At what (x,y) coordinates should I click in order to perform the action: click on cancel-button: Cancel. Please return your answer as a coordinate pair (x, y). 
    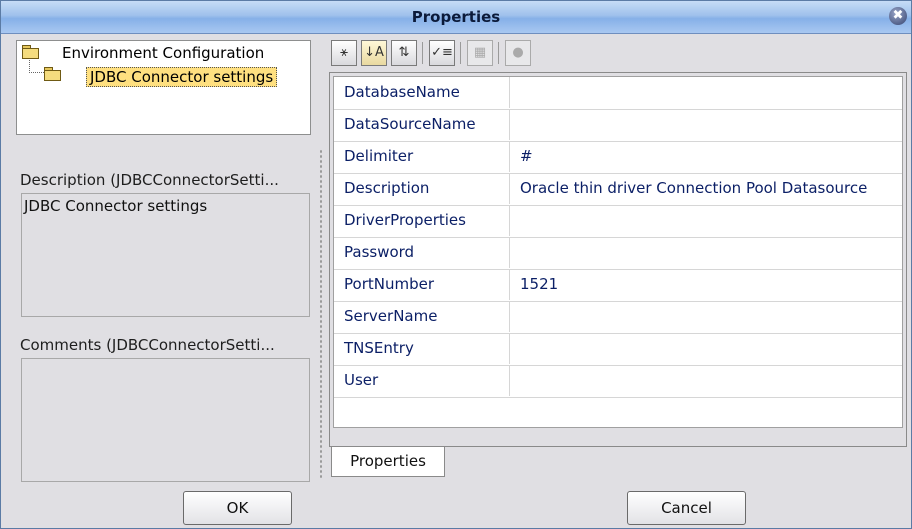
    Looking at the image, I should click on (686, 508).